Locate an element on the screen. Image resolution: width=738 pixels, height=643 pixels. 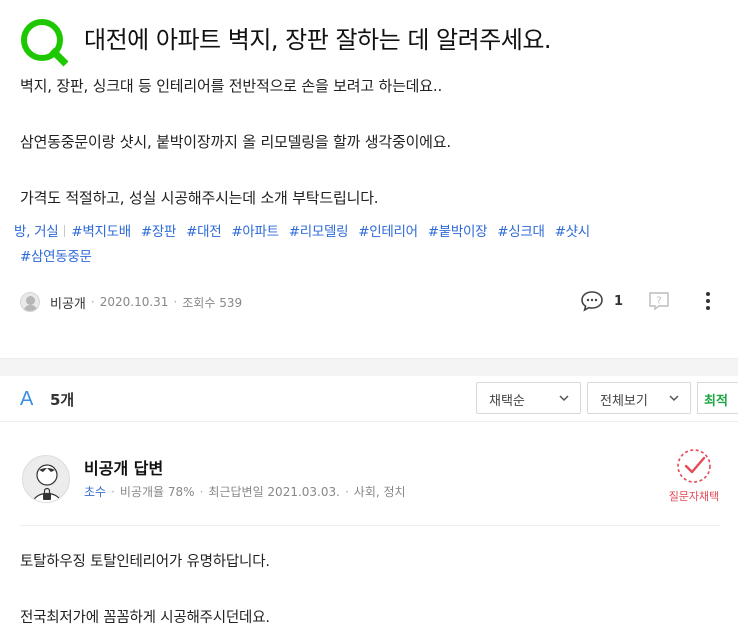
answerer-avatar is located at coordinates (46, 479).